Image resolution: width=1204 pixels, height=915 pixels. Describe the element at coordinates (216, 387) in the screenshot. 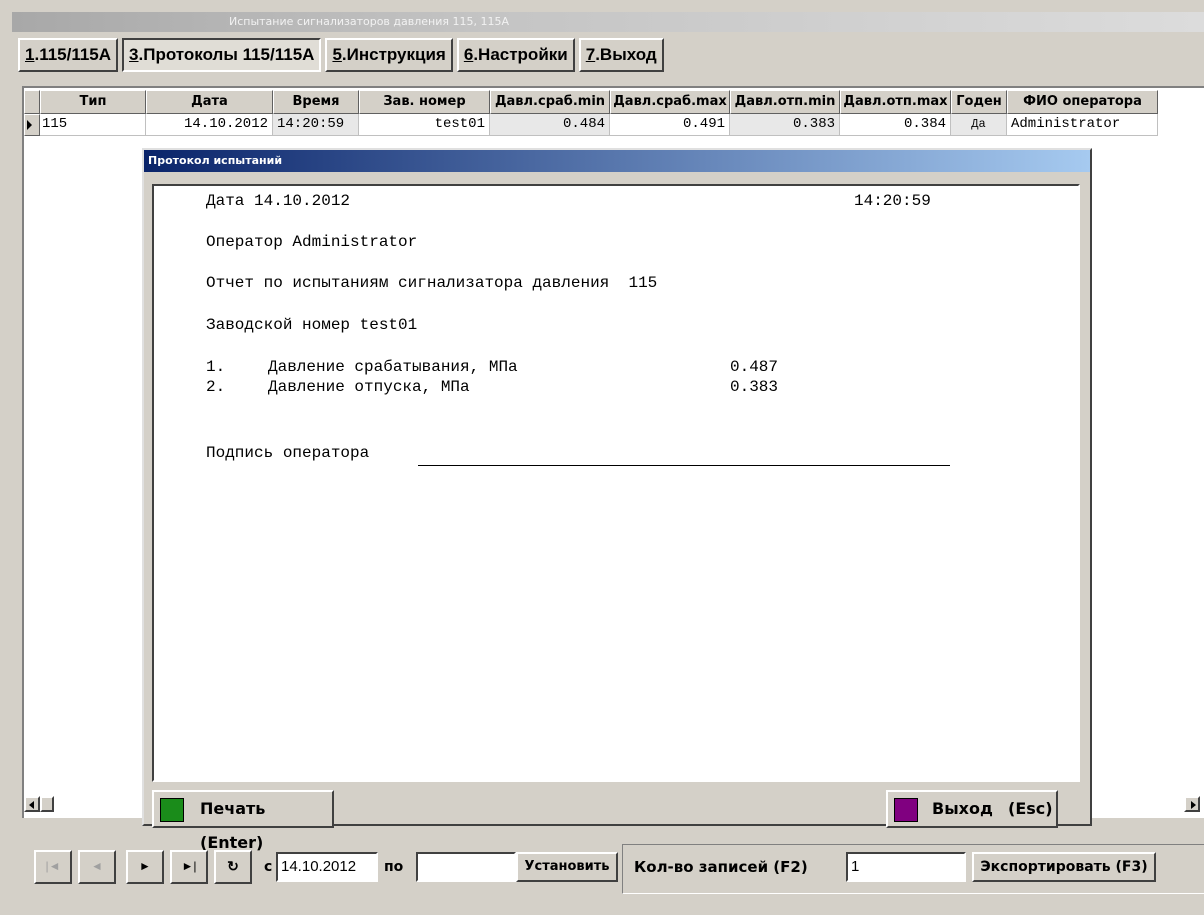

I see `report-item2-num: 2.` at that location.